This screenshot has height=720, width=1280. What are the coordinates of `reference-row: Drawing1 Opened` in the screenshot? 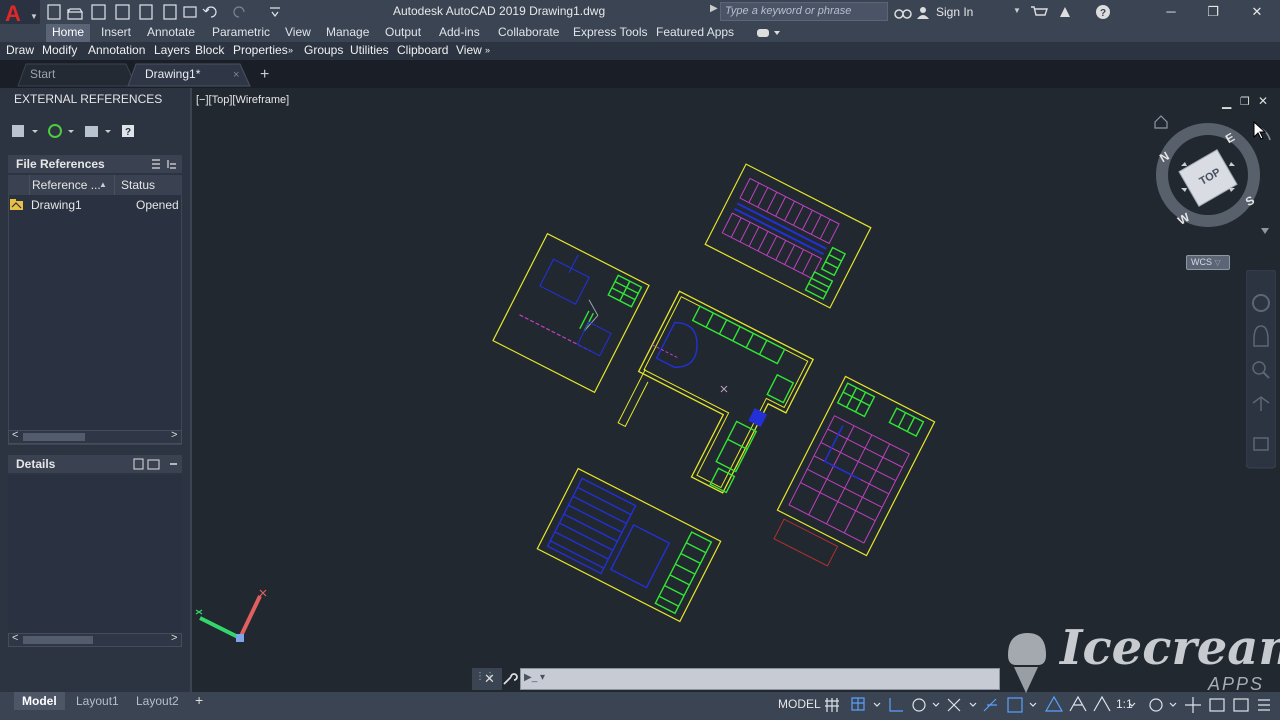 It's located at (95, 206).